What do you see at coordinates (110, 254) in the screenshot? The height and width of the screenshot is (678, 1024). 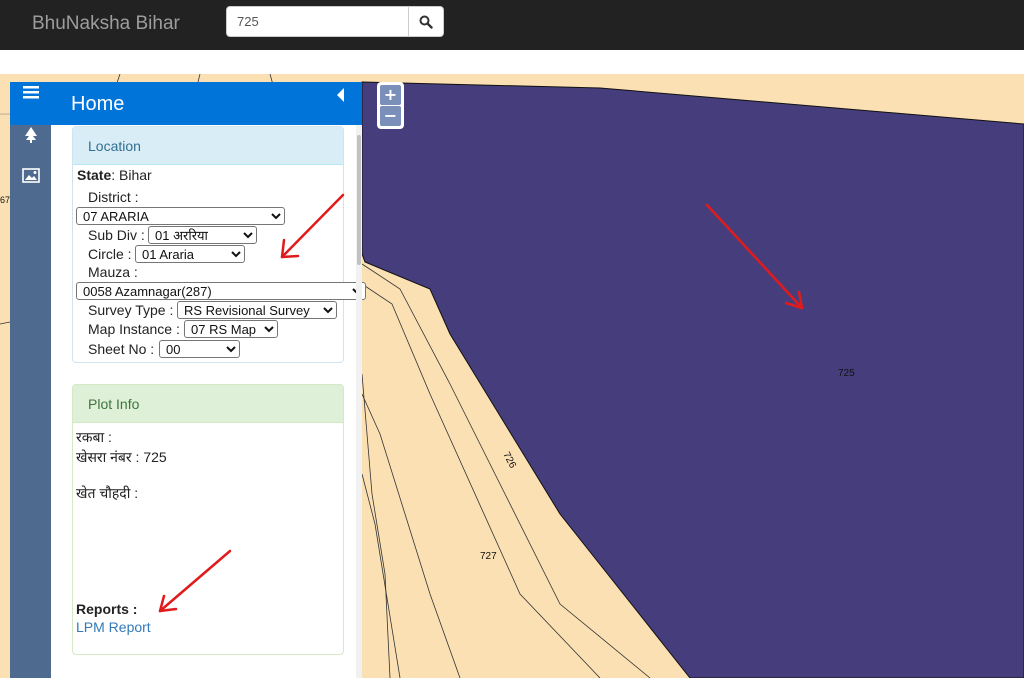 I see `circle-label: Circle :` at bounding box center [110, 254].